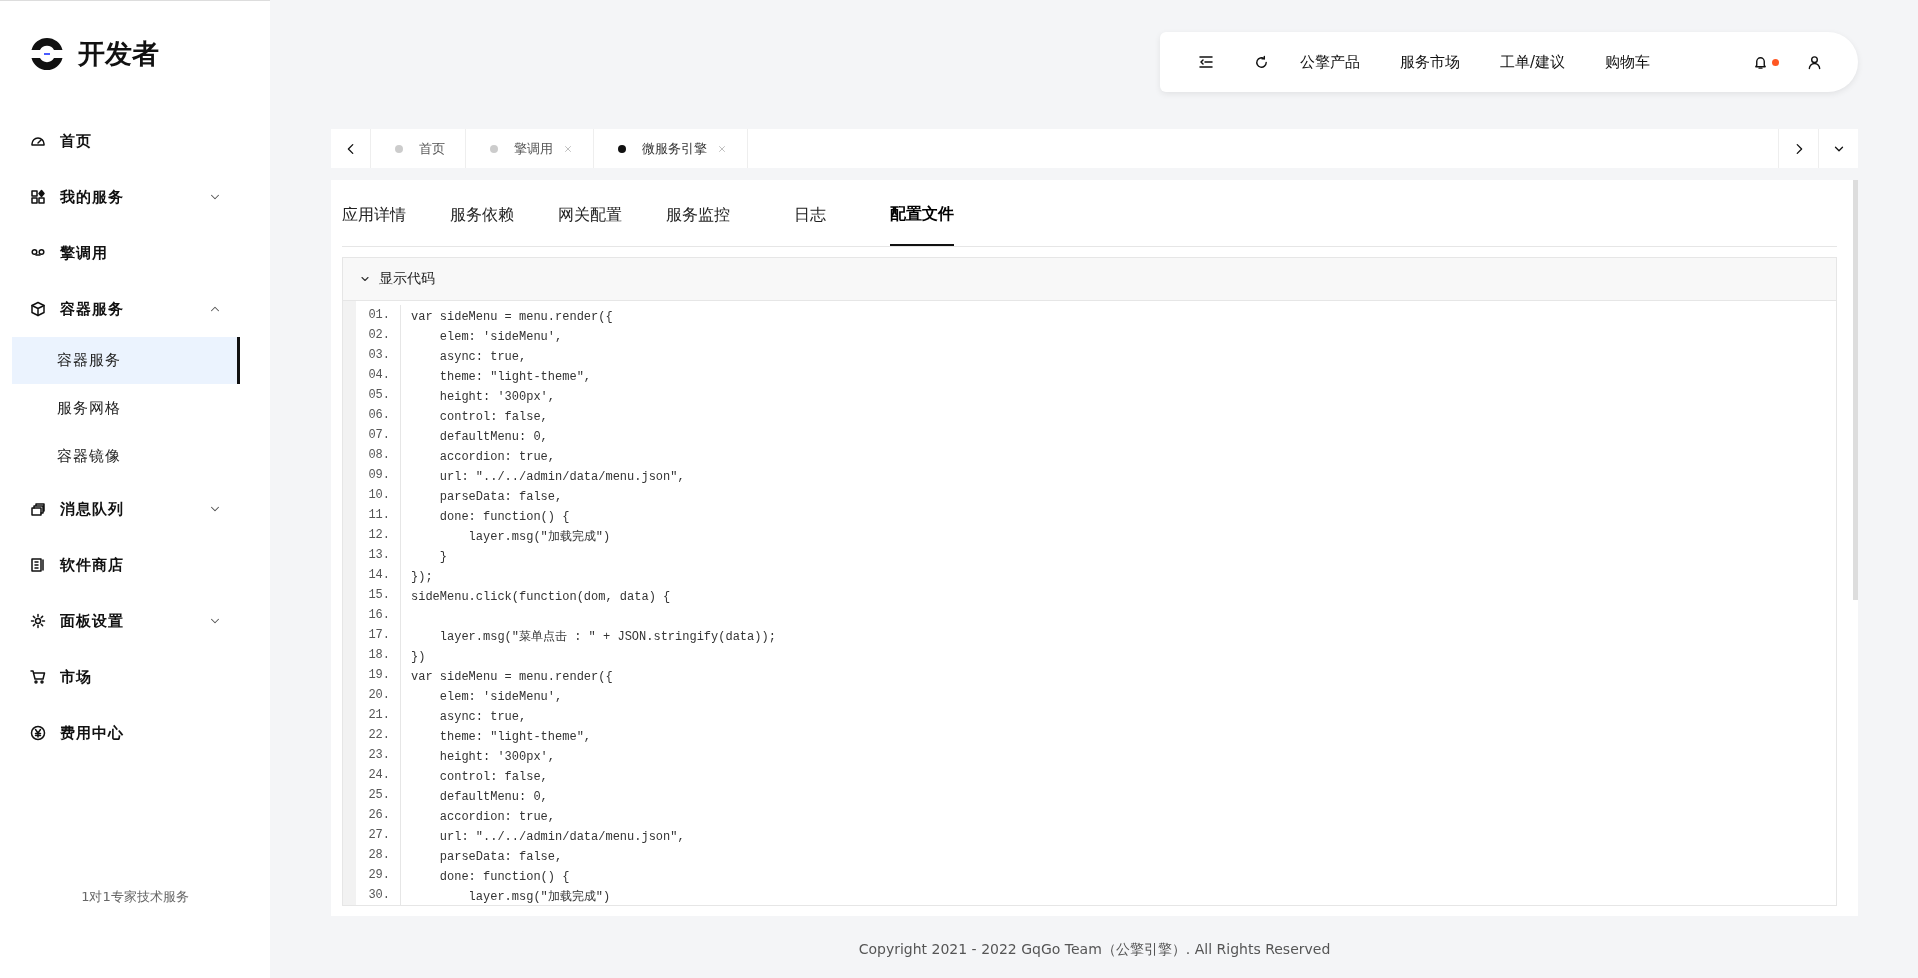 The width and height of the screenshot is (1918, 978). What do you see at coordinates (1855, 390) in the screenshot?
I see `scrollbar` at bounding box center [1855, 390].